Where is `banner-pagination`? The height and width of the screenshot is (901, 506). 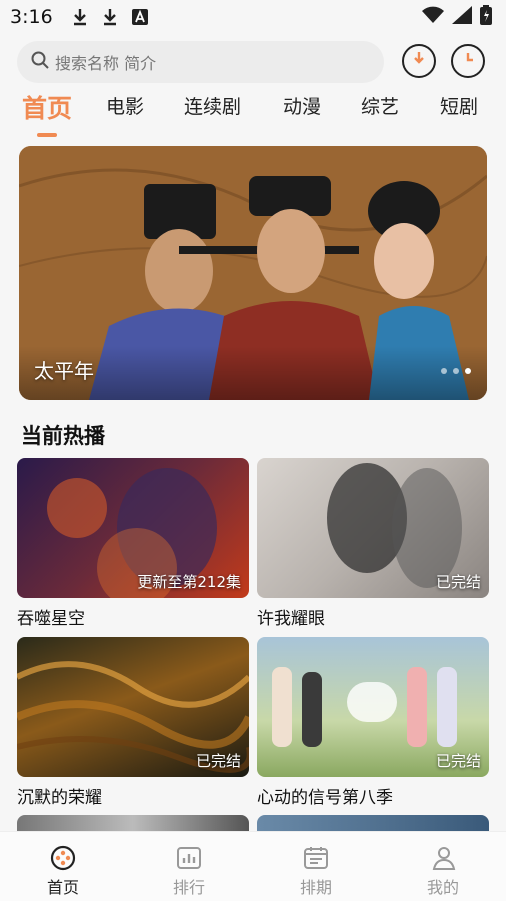 banner-pagination is located at coordinates (456, 371).